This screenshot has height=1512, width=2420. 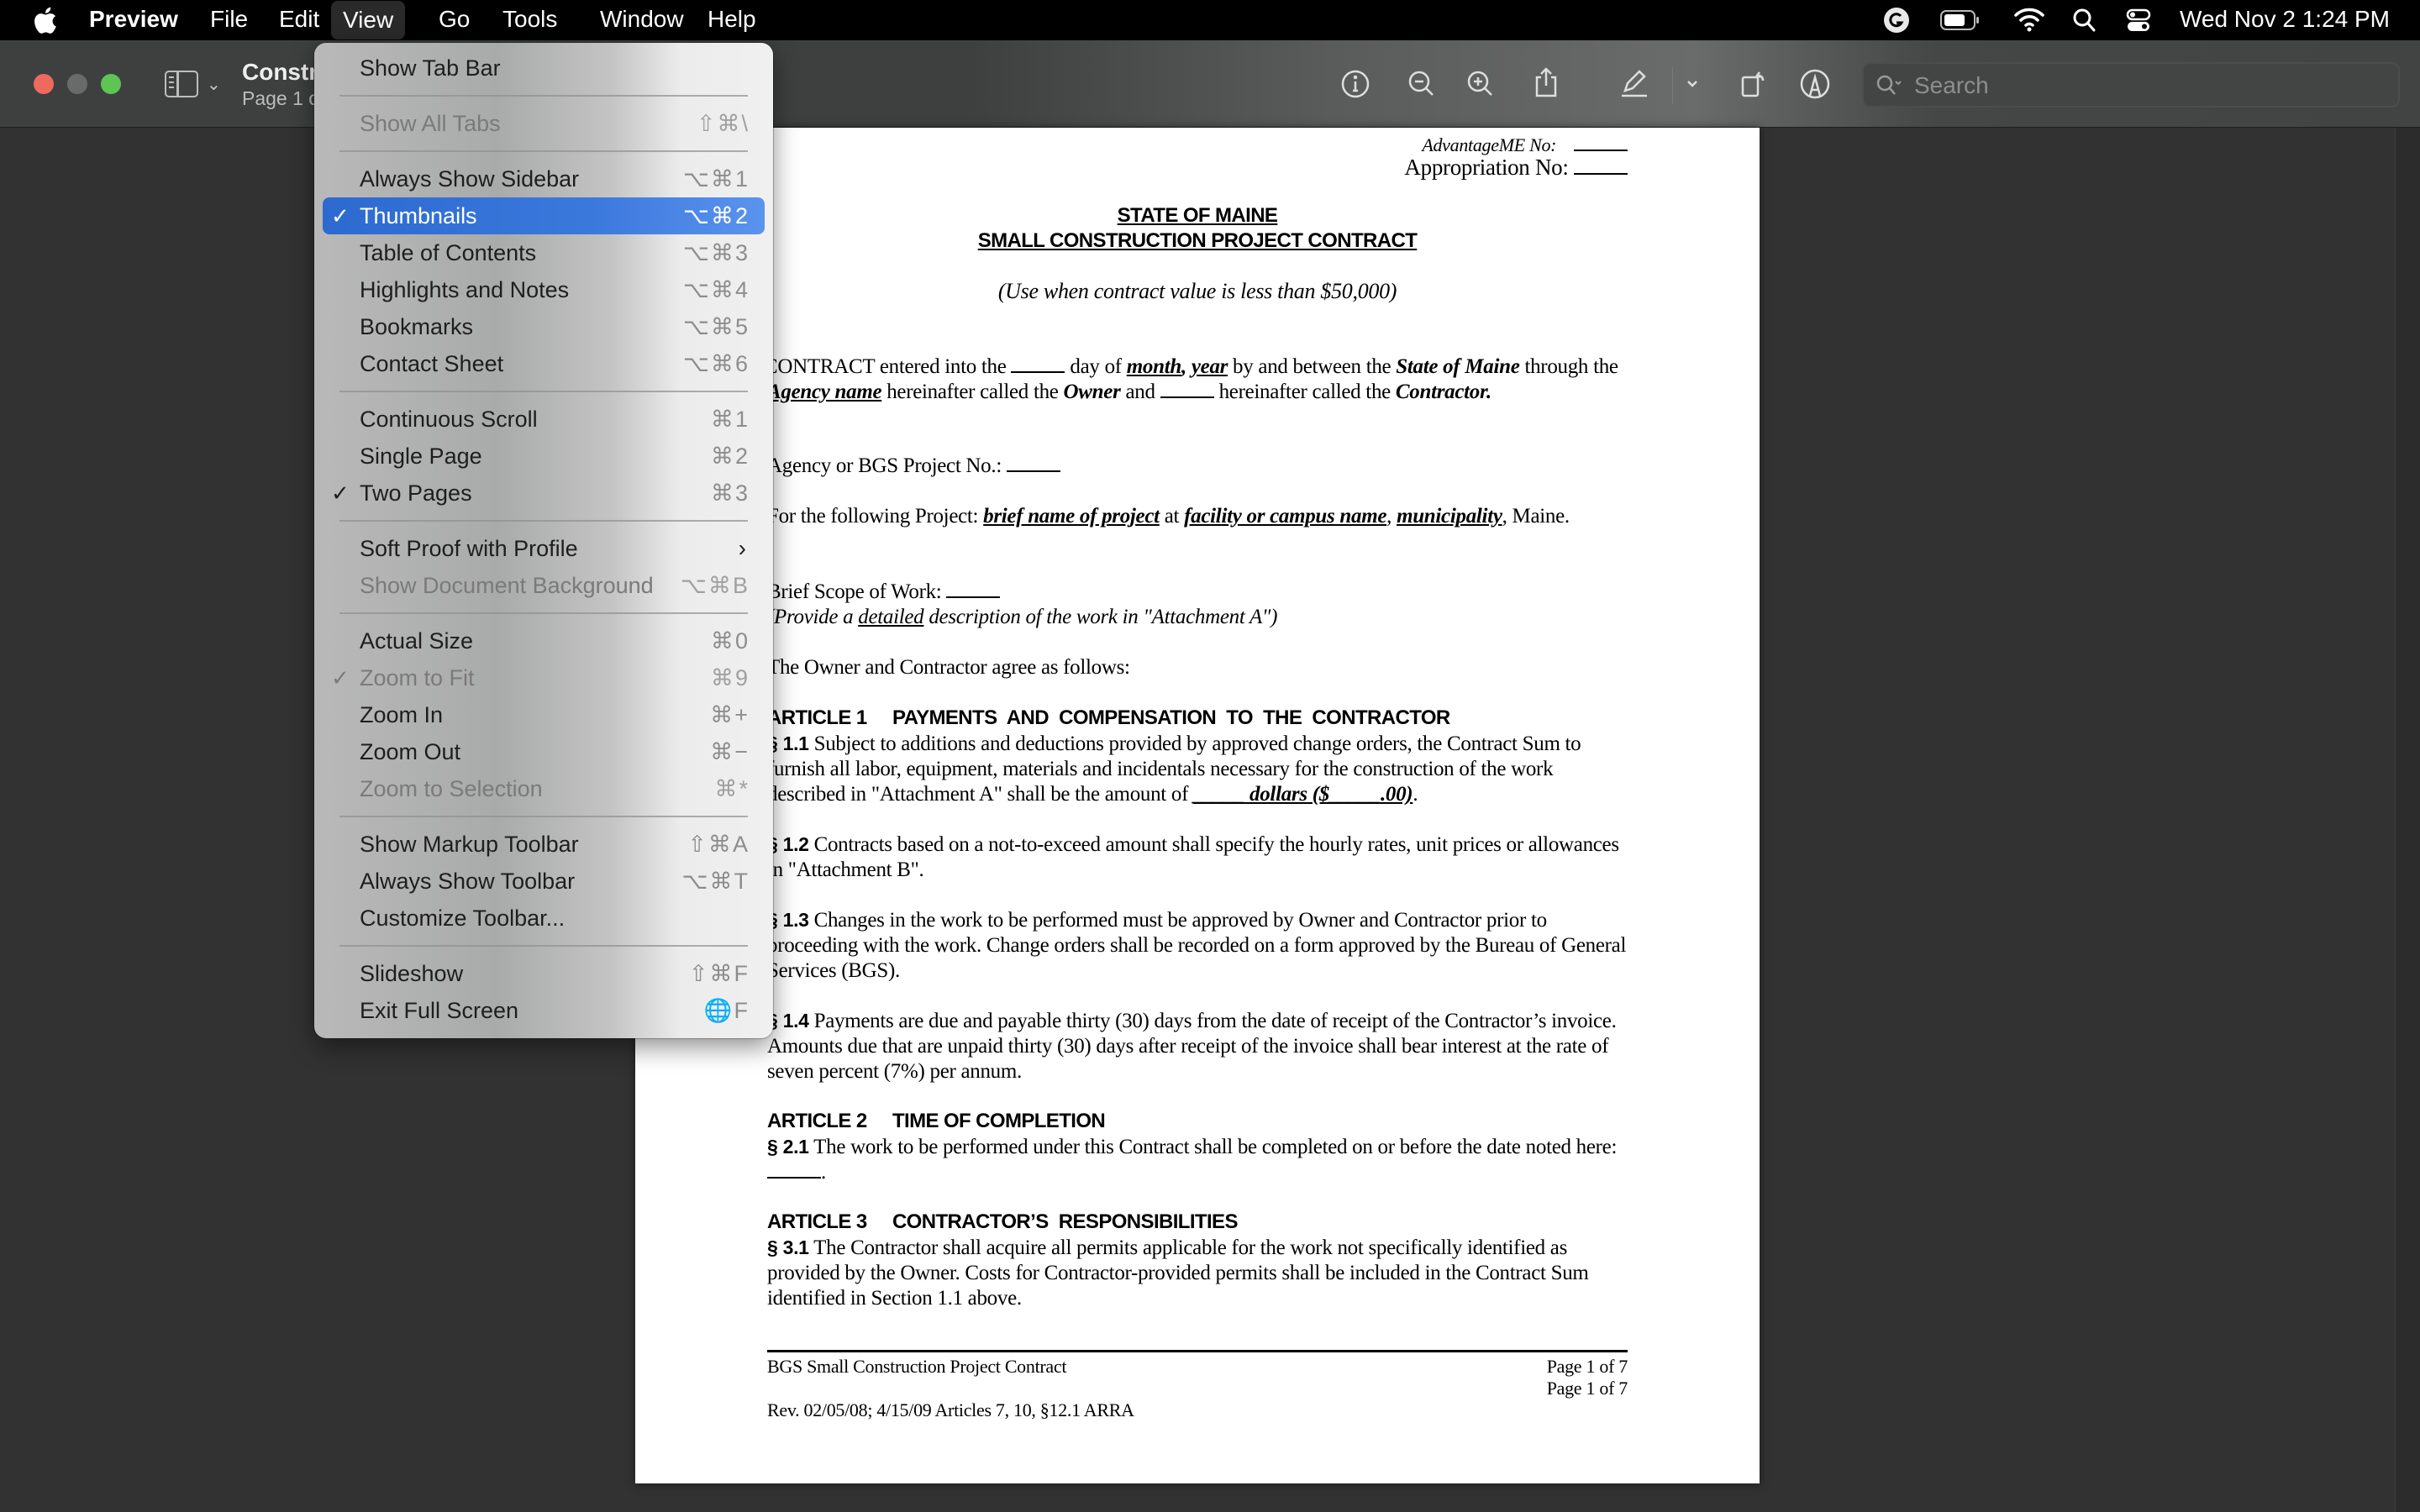 What do you see at coordinates (181, 84) in the screenshot?
I see `sidebar-toggle-icon` at bounding box center [181, 84].